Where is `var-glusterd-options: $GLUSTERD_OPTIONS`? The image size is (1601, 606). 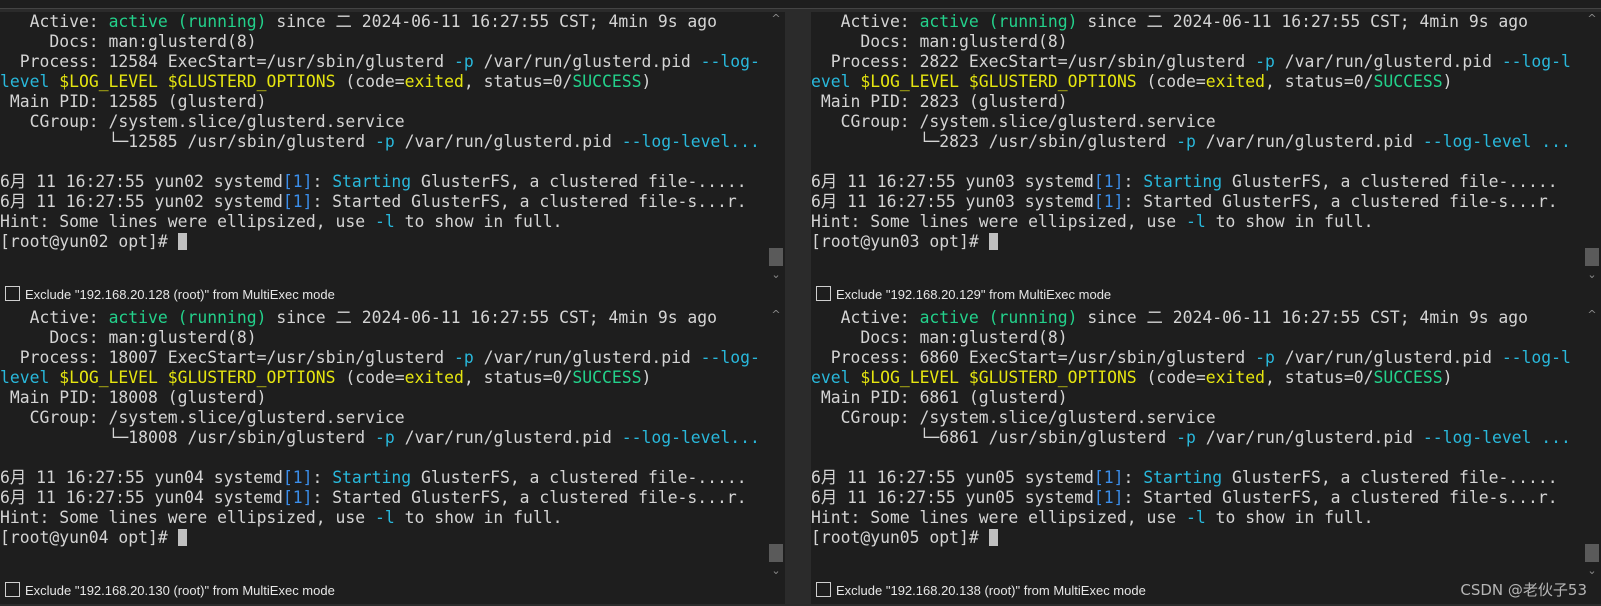 var-glusterd-options: $GLUSTERD_OPTIONS is located at coordinates (1052, 81).